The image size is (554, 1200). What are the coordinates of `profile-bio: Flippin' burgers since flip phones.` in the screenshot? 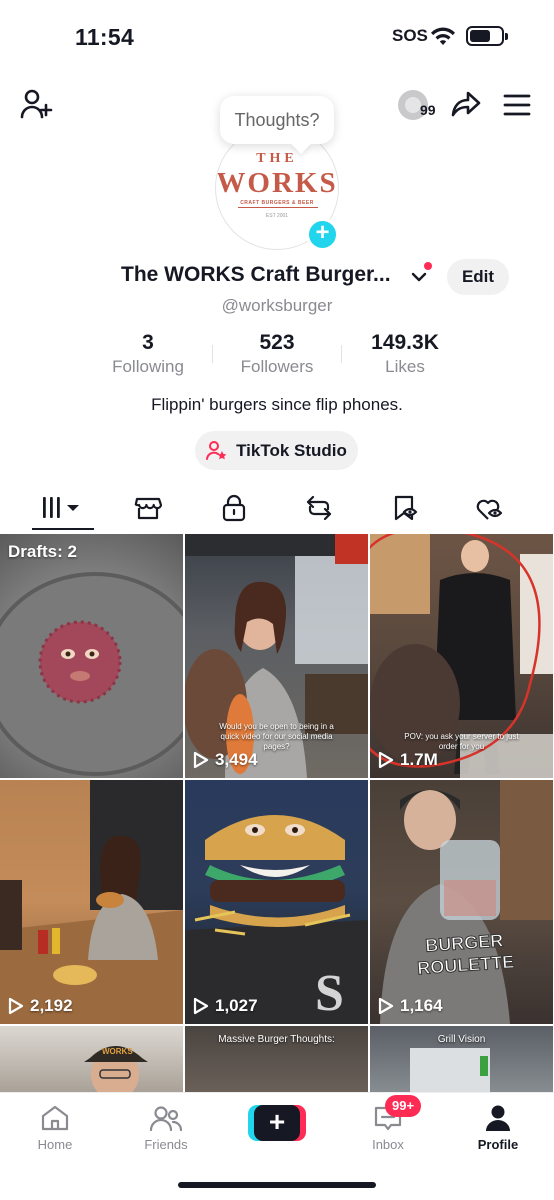 It's located at (277, 404).